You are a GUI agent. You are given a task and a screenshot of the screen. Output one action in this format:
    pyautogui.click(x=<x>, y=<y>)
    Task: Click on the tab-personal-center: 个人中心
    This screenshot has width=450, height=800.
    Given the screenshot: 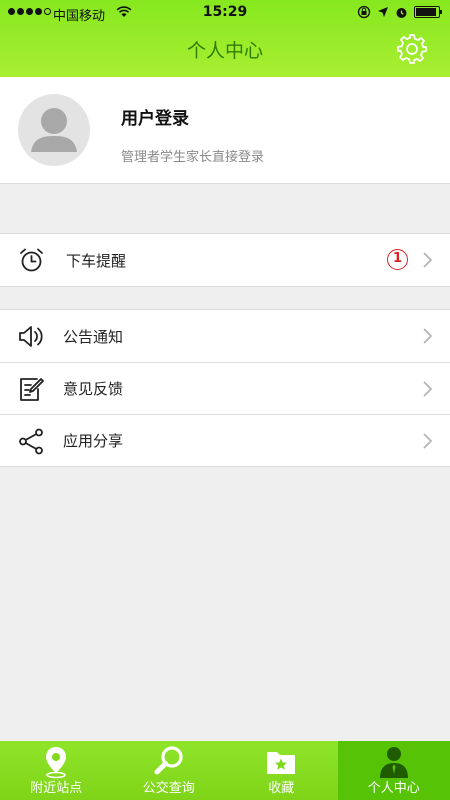 What is the action you would take?
    pyautogui.click(x=393, y=770)
    